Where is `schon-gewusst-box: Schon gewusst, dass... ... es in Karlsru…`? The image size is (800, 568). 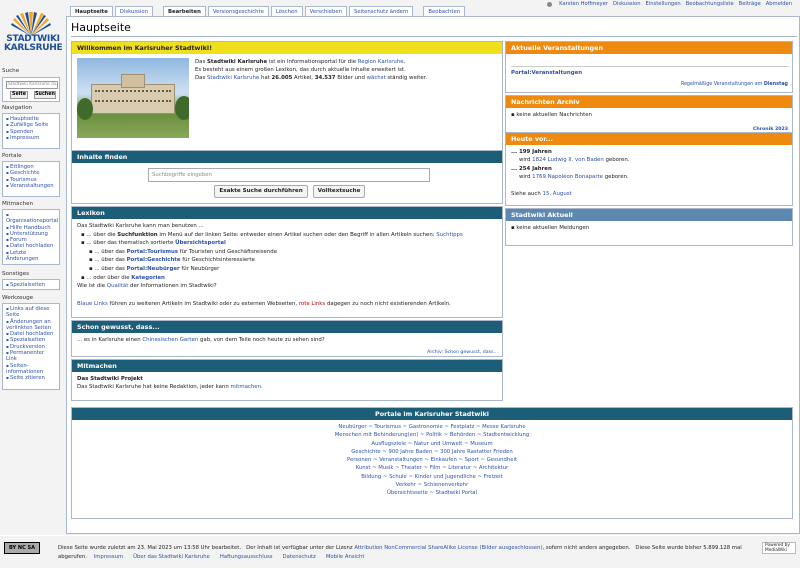
schon-gewusst-box: Schon gewusst, dass... ... es in Karlsru… is located at coordinates (287, 338).